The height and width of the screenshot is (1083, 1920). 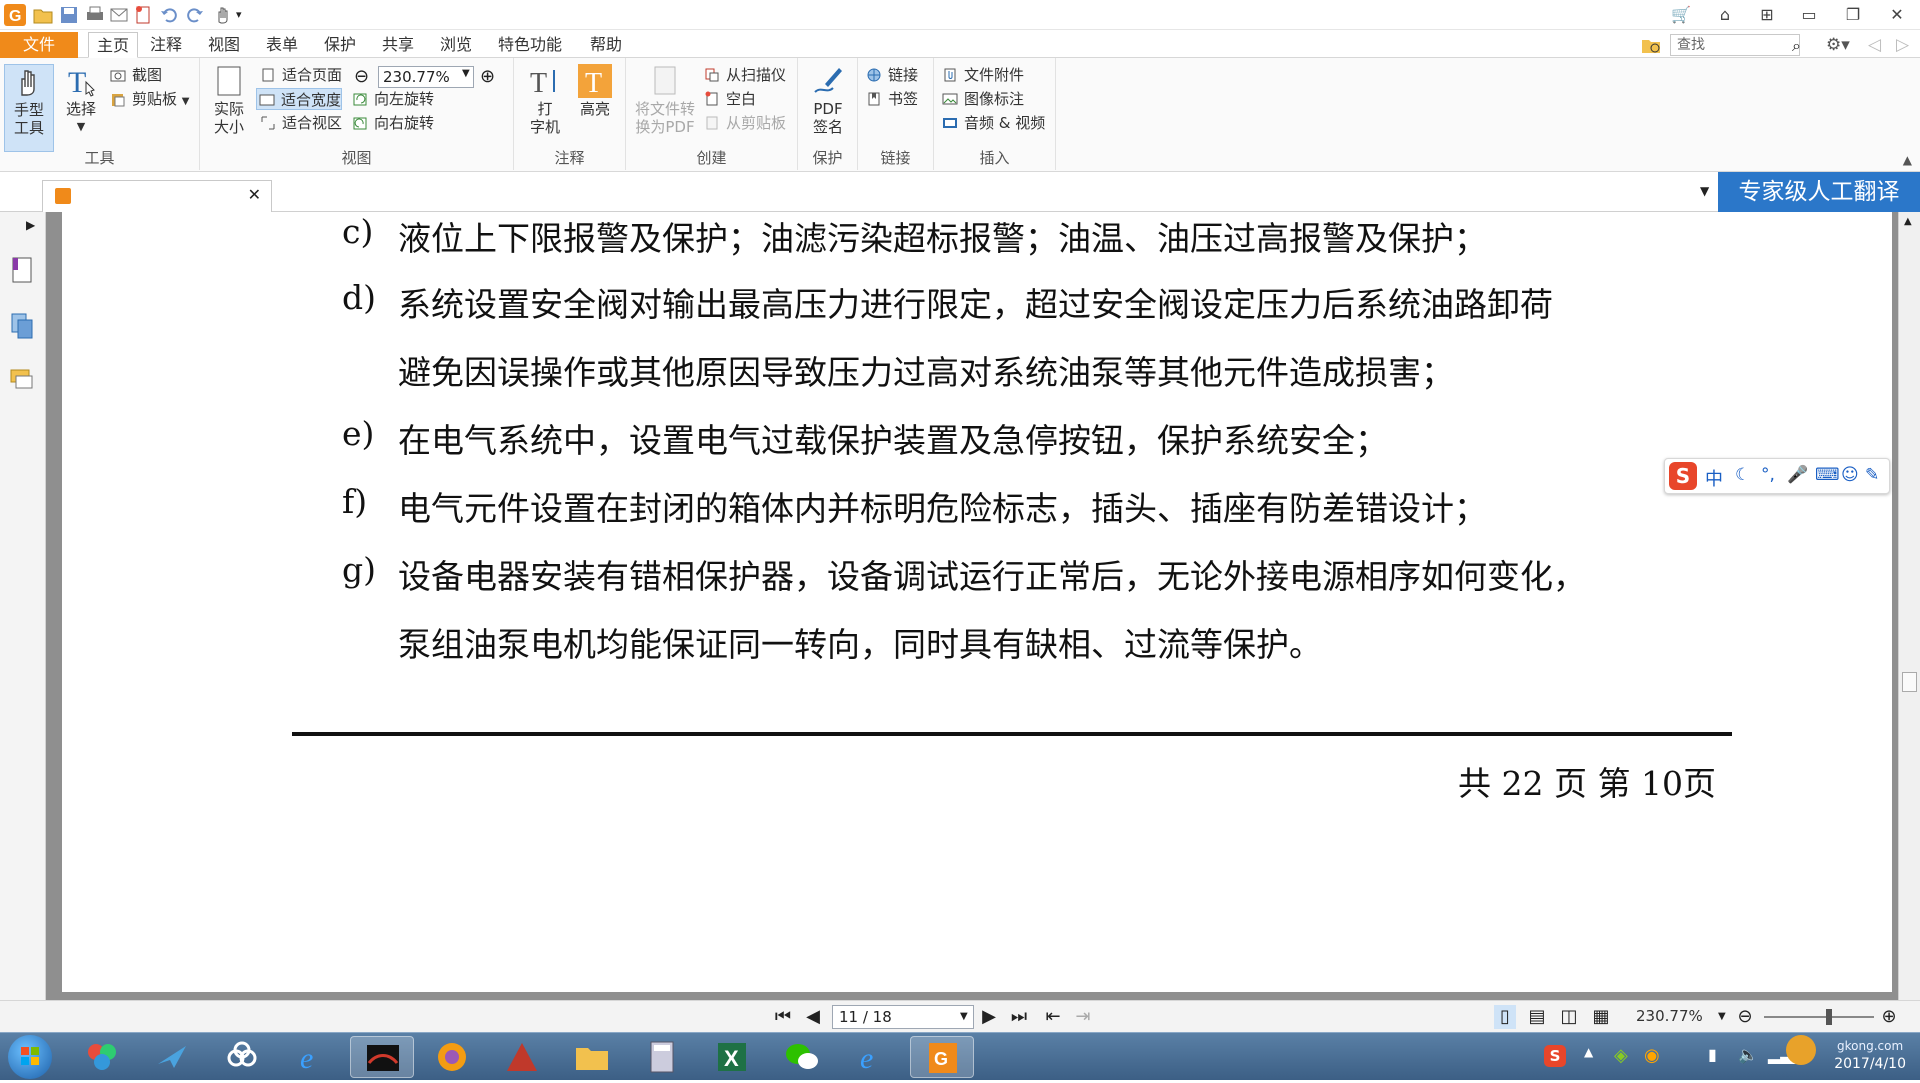 What do you see at coordinates (903, 1017) in the screenshot?
I see `page-number-field: 11 / 18` at bounding box center [903, 1017].